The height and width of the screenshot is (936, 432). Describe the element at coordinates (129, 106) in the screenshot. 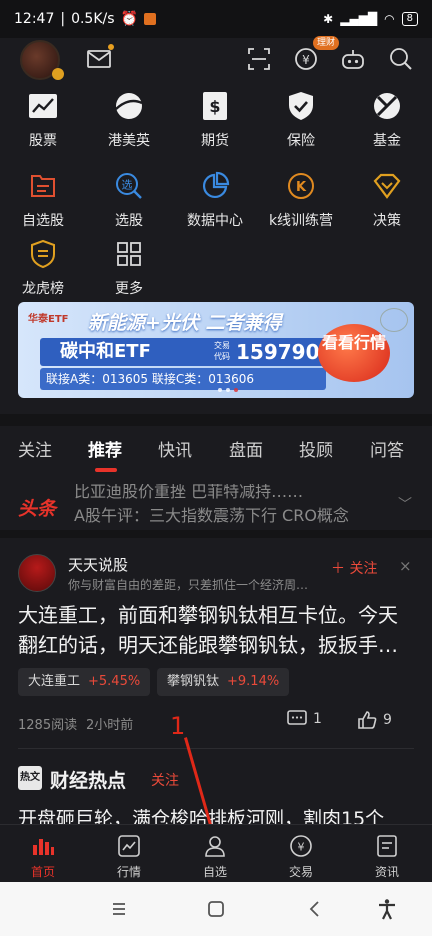

I see `globe-icon` at that location.